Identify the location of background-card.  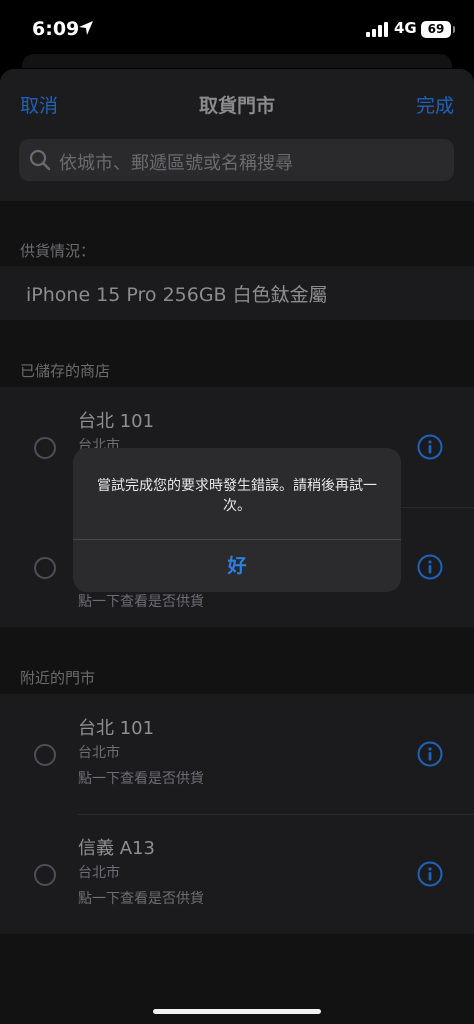
(237, 61).